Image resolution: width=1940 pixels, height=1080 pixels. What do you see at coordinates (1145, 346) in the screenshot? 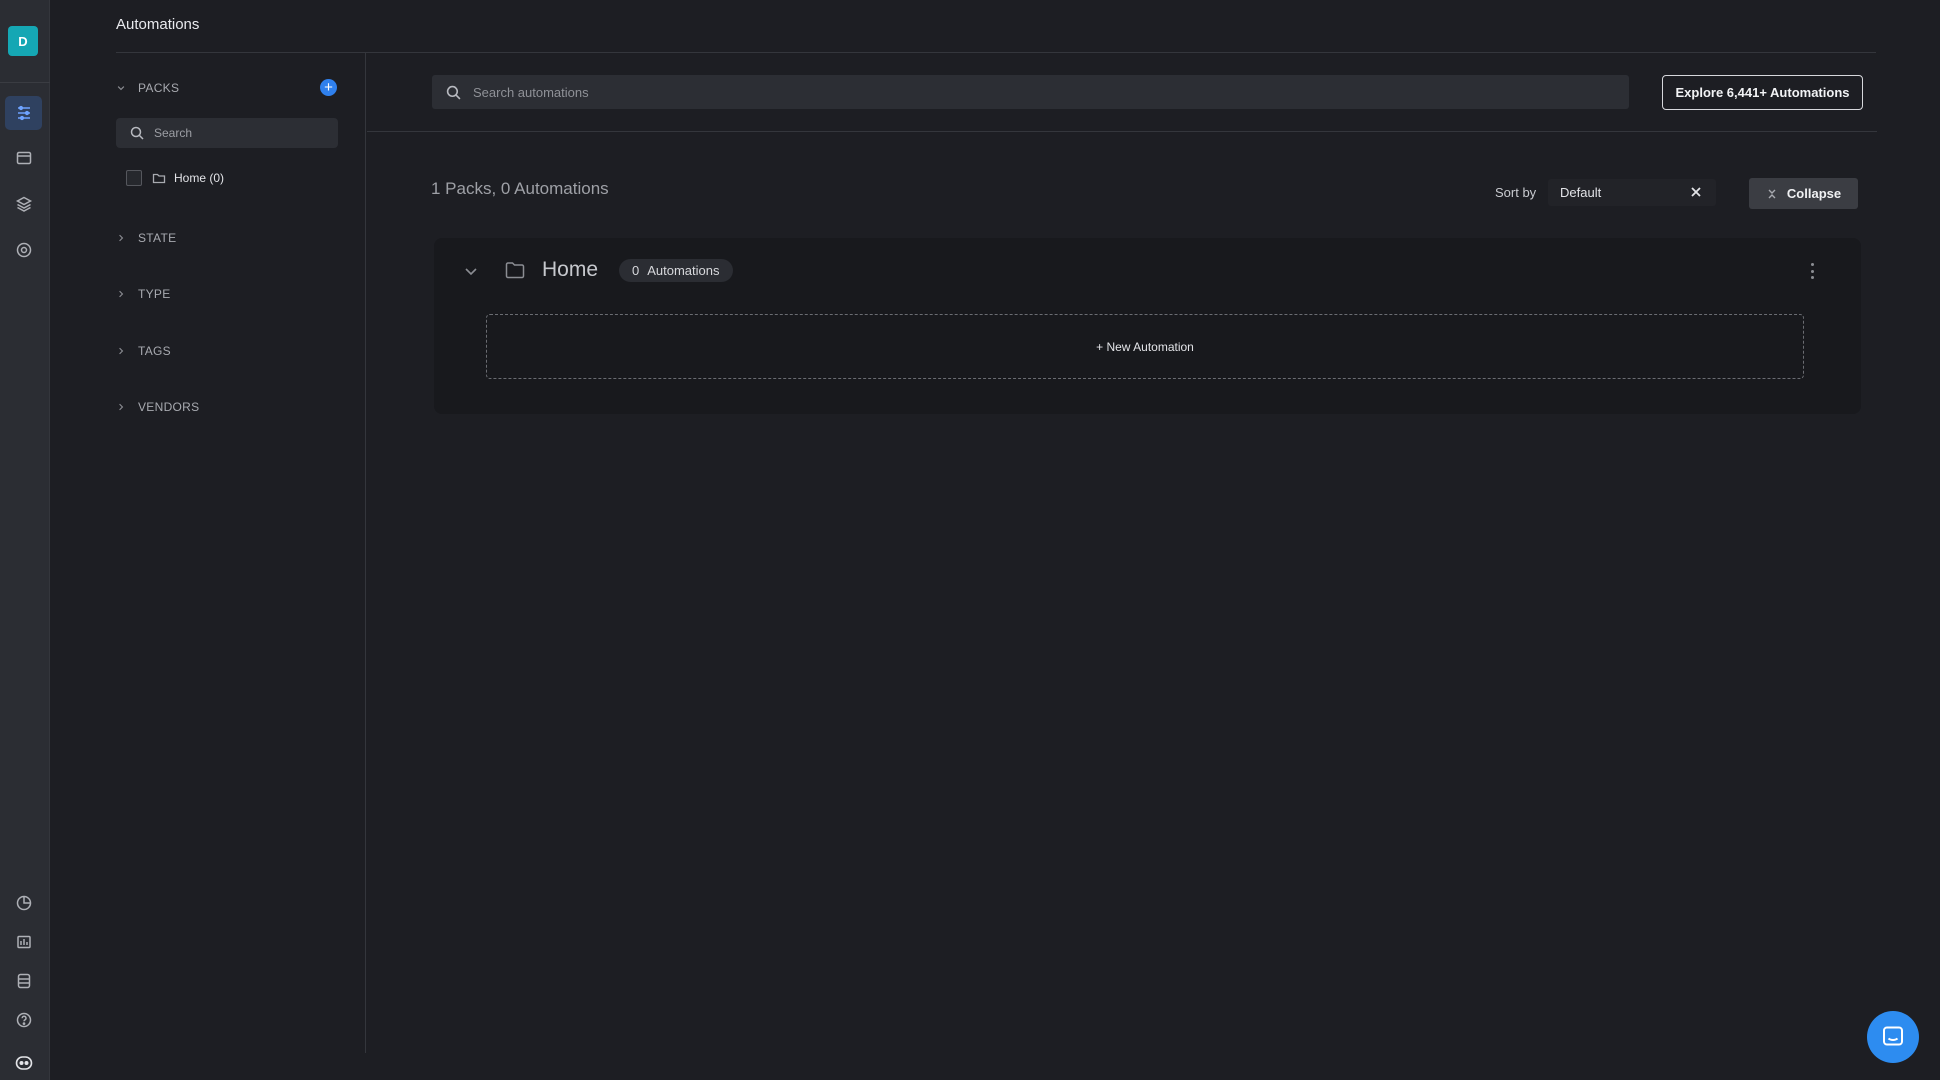
I see `new-automation-button: + New Automation` at bounding box center [1145, 346].